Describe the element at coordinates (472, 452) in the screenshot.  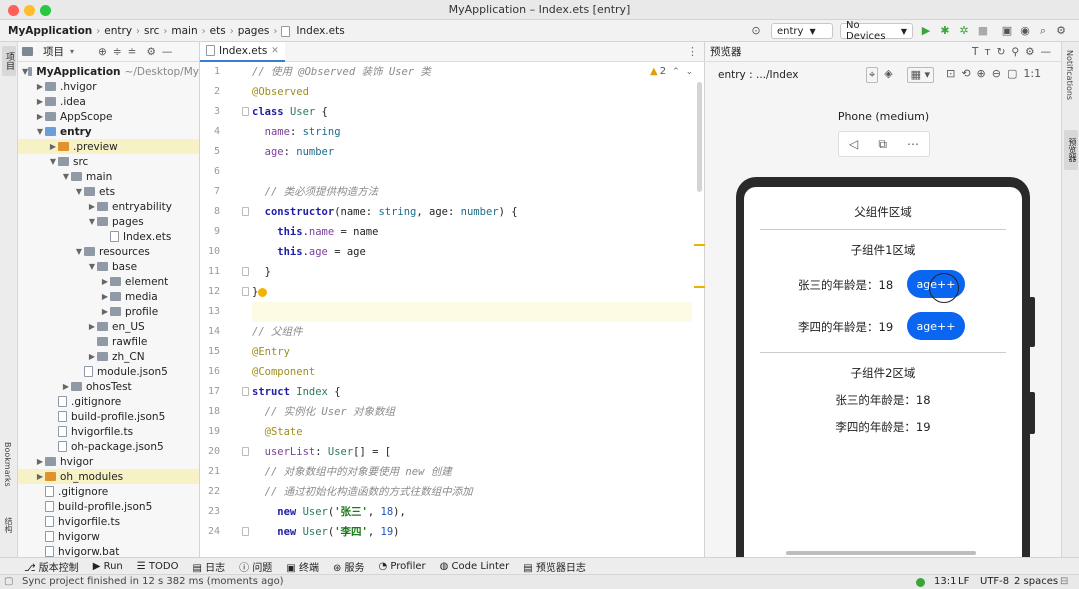
I see `code-line: userList: User[] = [` at that location.